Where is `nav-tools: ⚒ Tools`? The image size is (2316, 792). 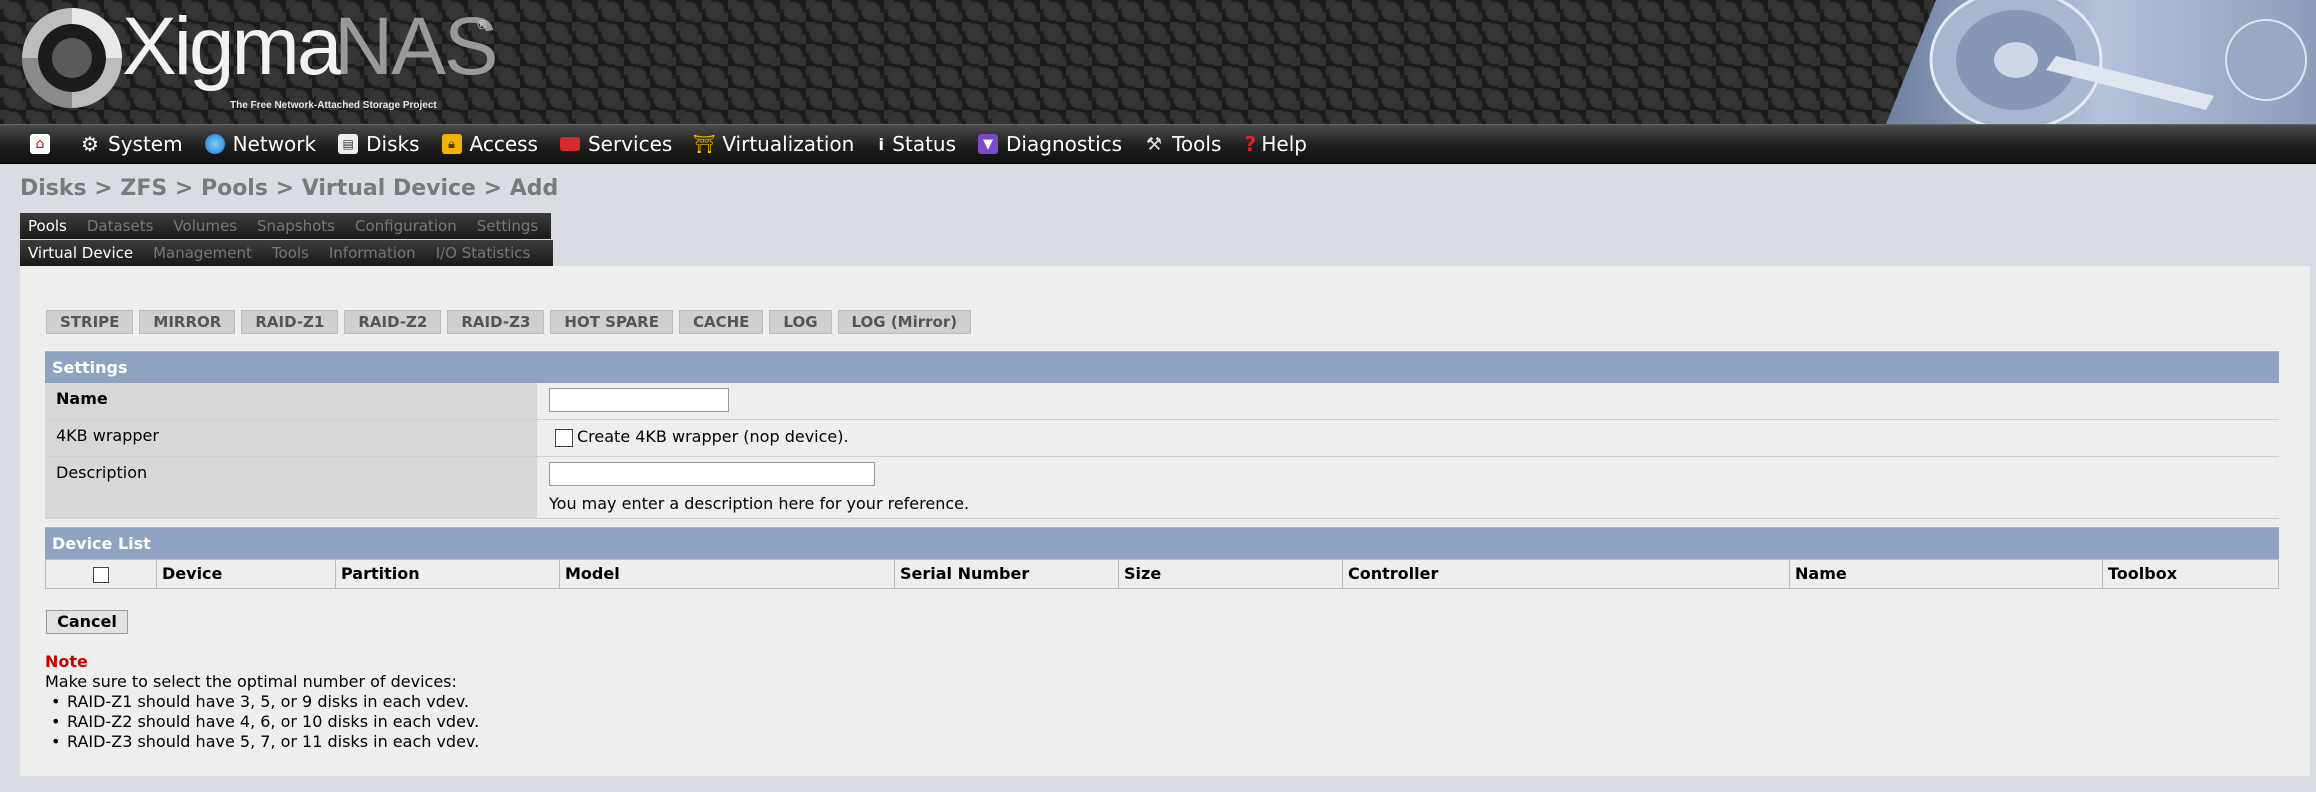
nav-tools: ⚒ Tools is located at coordinates (1182, 144).